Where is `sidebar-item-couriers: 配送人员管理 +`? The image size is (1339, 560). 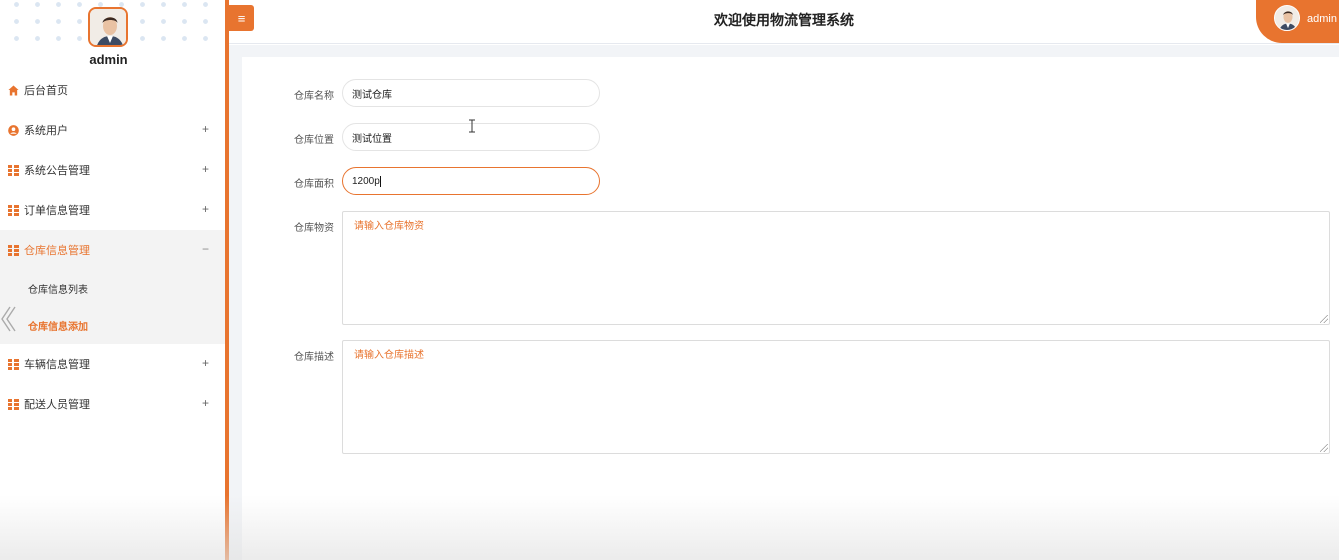 sidebar-item-couriers: 配送人员管理 + is located at coordinates (112, 404).